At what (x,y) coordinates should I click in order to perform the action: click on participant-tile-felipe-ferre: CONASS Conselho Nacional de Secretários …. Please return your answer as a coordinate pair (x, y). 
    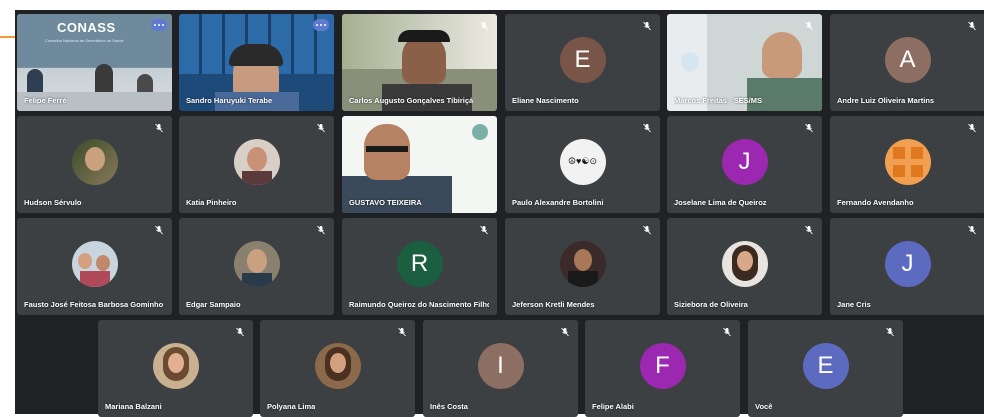
    Looking at the image, I should click on (94, 62).